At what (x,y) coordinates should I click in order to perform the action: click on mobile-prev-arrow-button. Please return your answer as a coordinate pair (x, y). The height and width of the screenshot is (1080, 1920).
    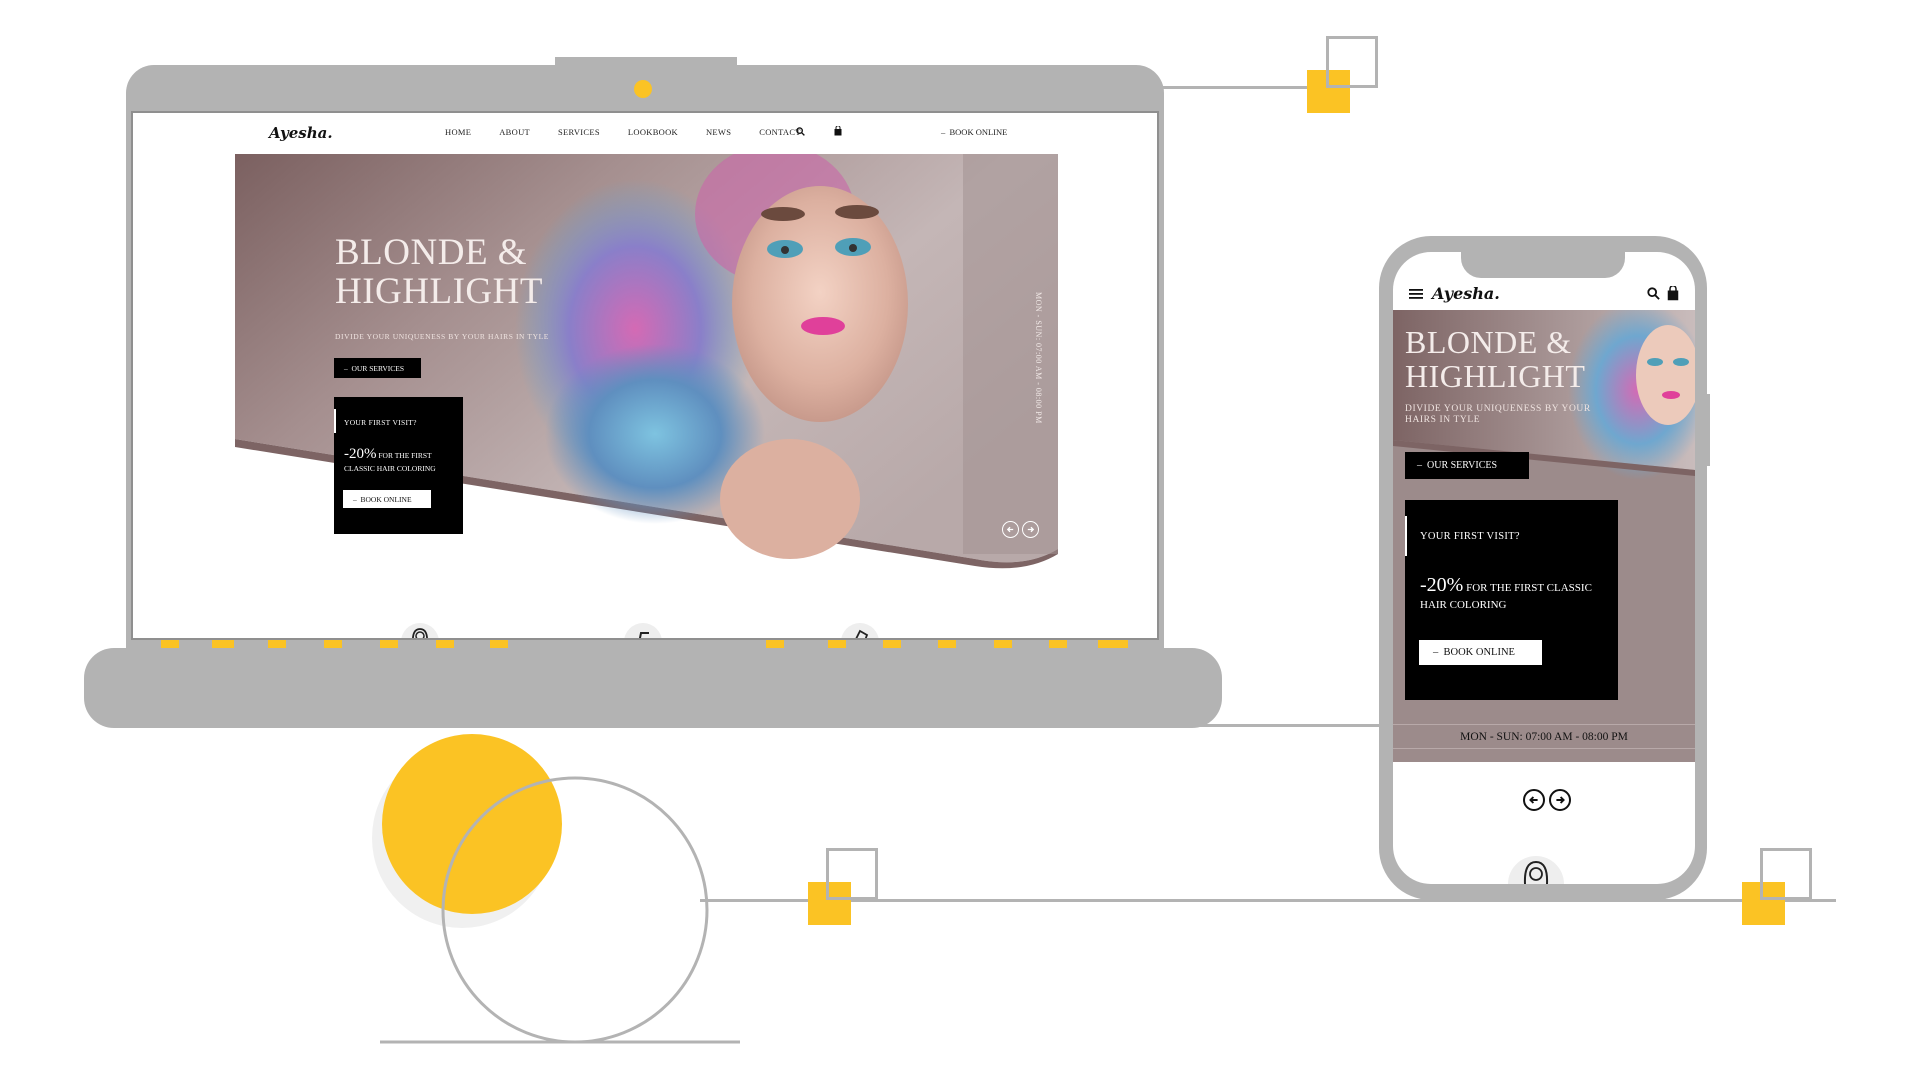
    Looking at the image, I should click on (1534, 800).